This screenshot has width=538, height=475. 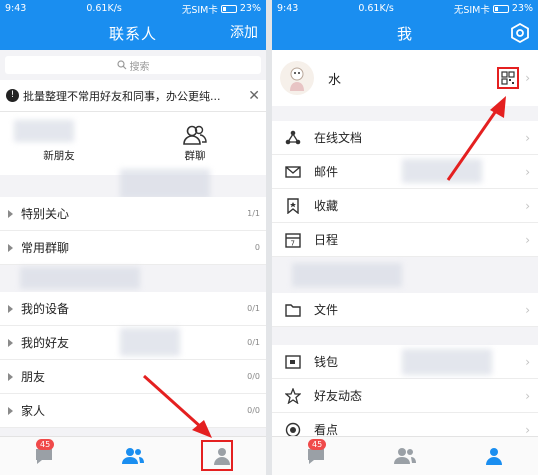 What do you see at coordinates (405, 206) in the screenshot?
I see `menu-item-favorites: 收藏 ›` at bounding box center [405, 206].